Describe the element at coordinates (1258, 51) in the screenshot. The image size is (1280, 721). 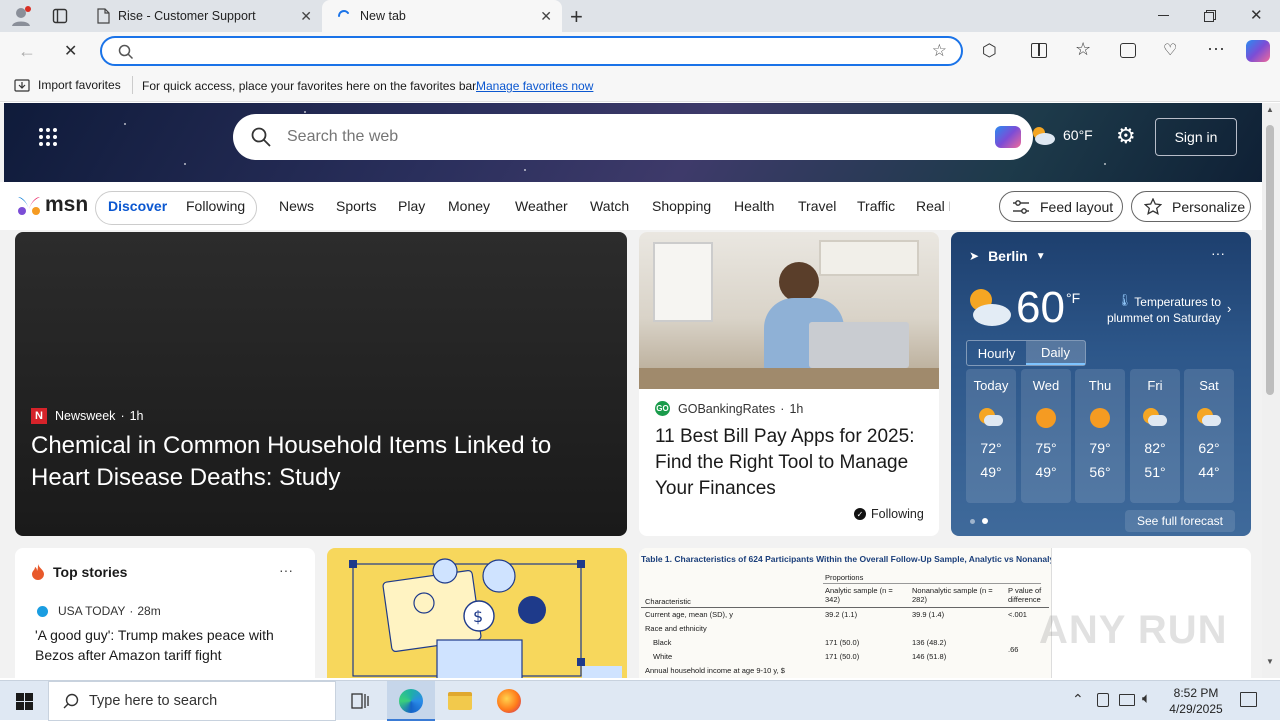
I see `copilot-icon` at that location.